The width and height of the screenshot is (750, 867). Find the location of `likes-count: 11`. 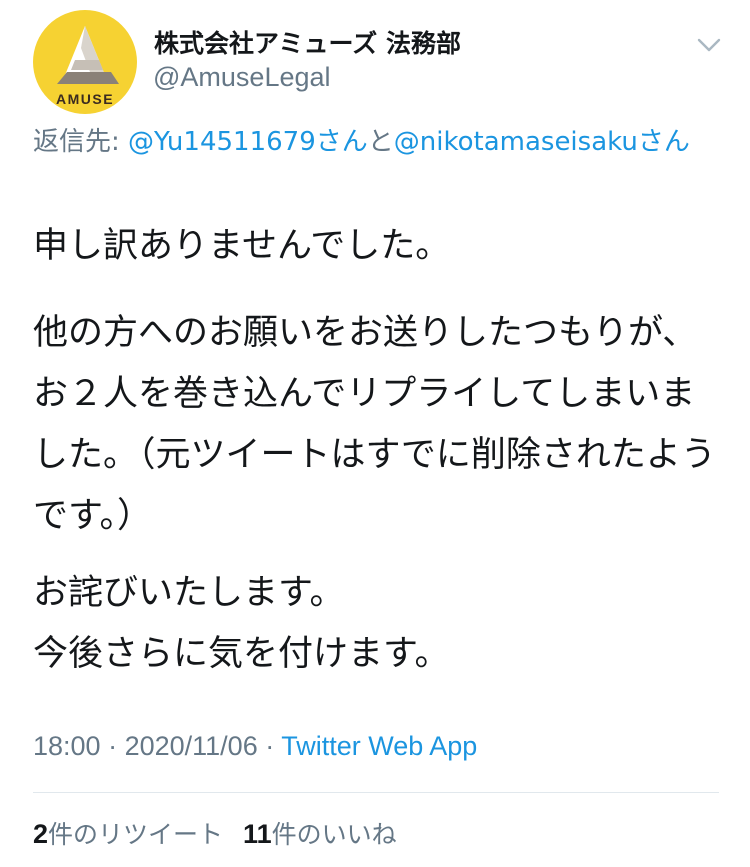

likes-count: 11 is located at coordinates (257, 834).